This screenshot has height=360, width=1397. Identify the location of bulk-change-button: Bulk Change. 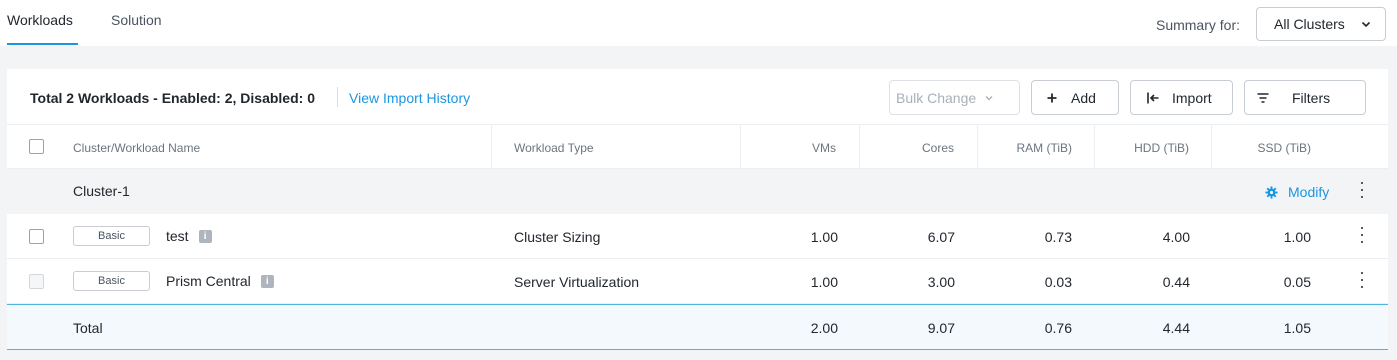
(954, 97).